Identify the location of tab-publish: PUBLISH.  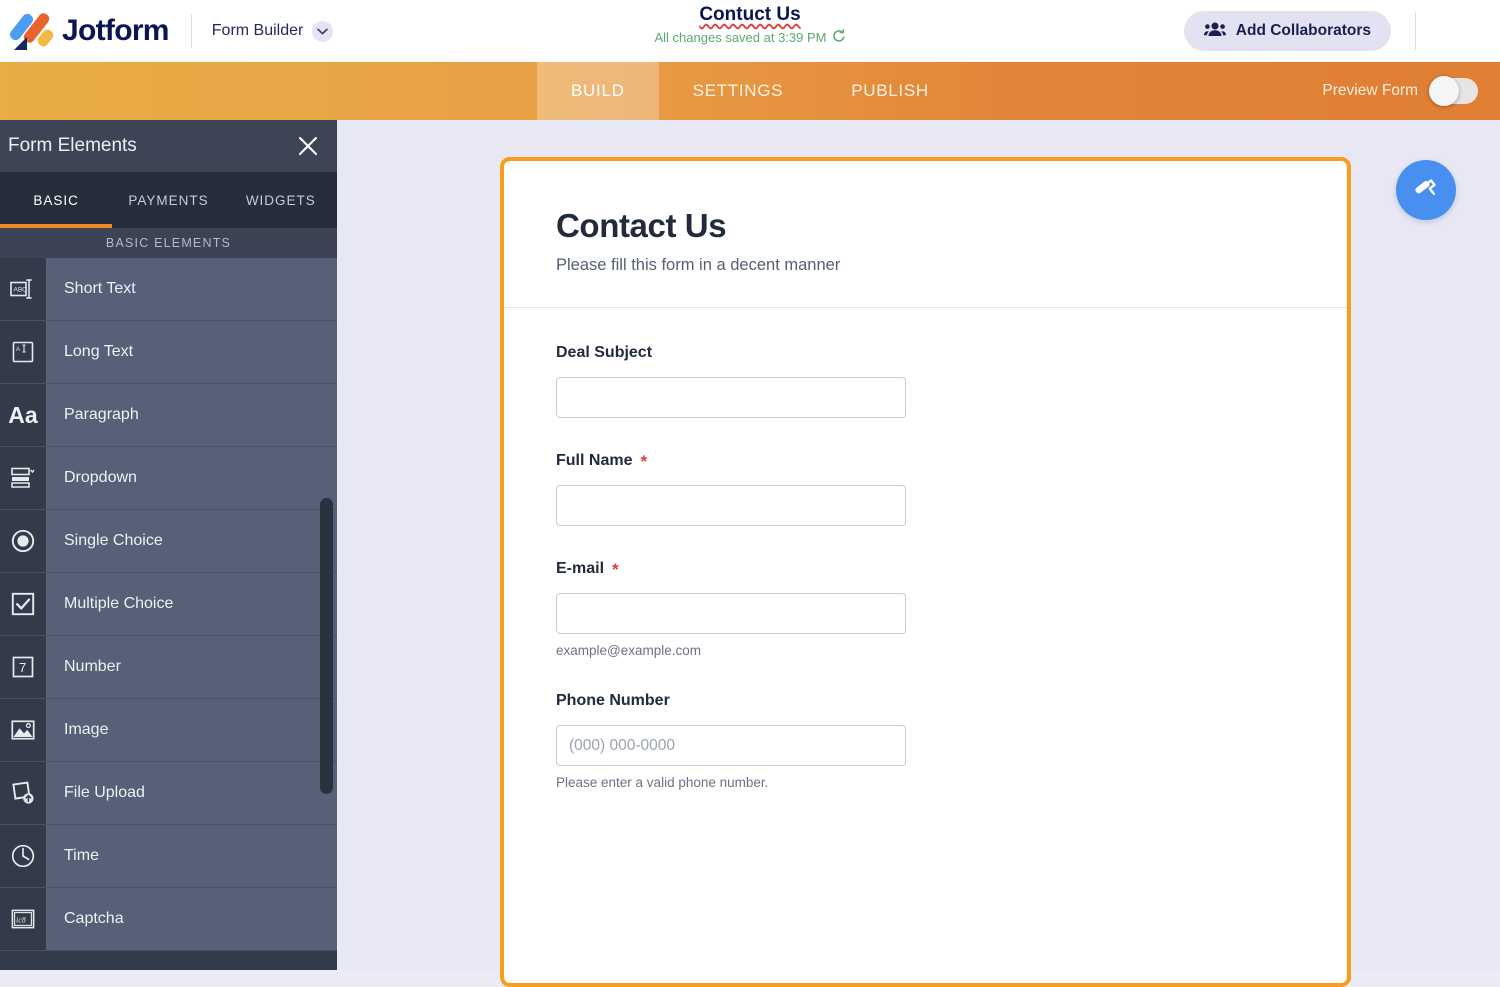
(890, 91).